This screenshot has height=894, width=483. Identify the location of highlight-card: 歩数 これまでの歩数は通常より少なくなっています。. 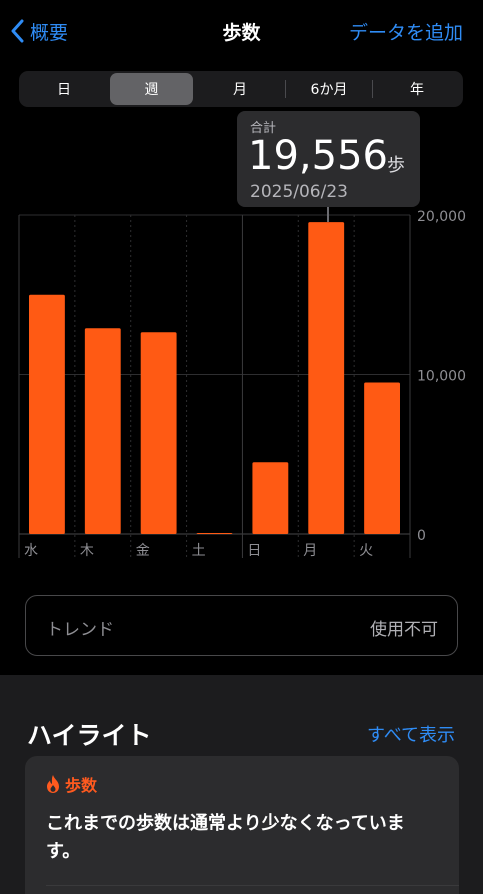
(242, 825).